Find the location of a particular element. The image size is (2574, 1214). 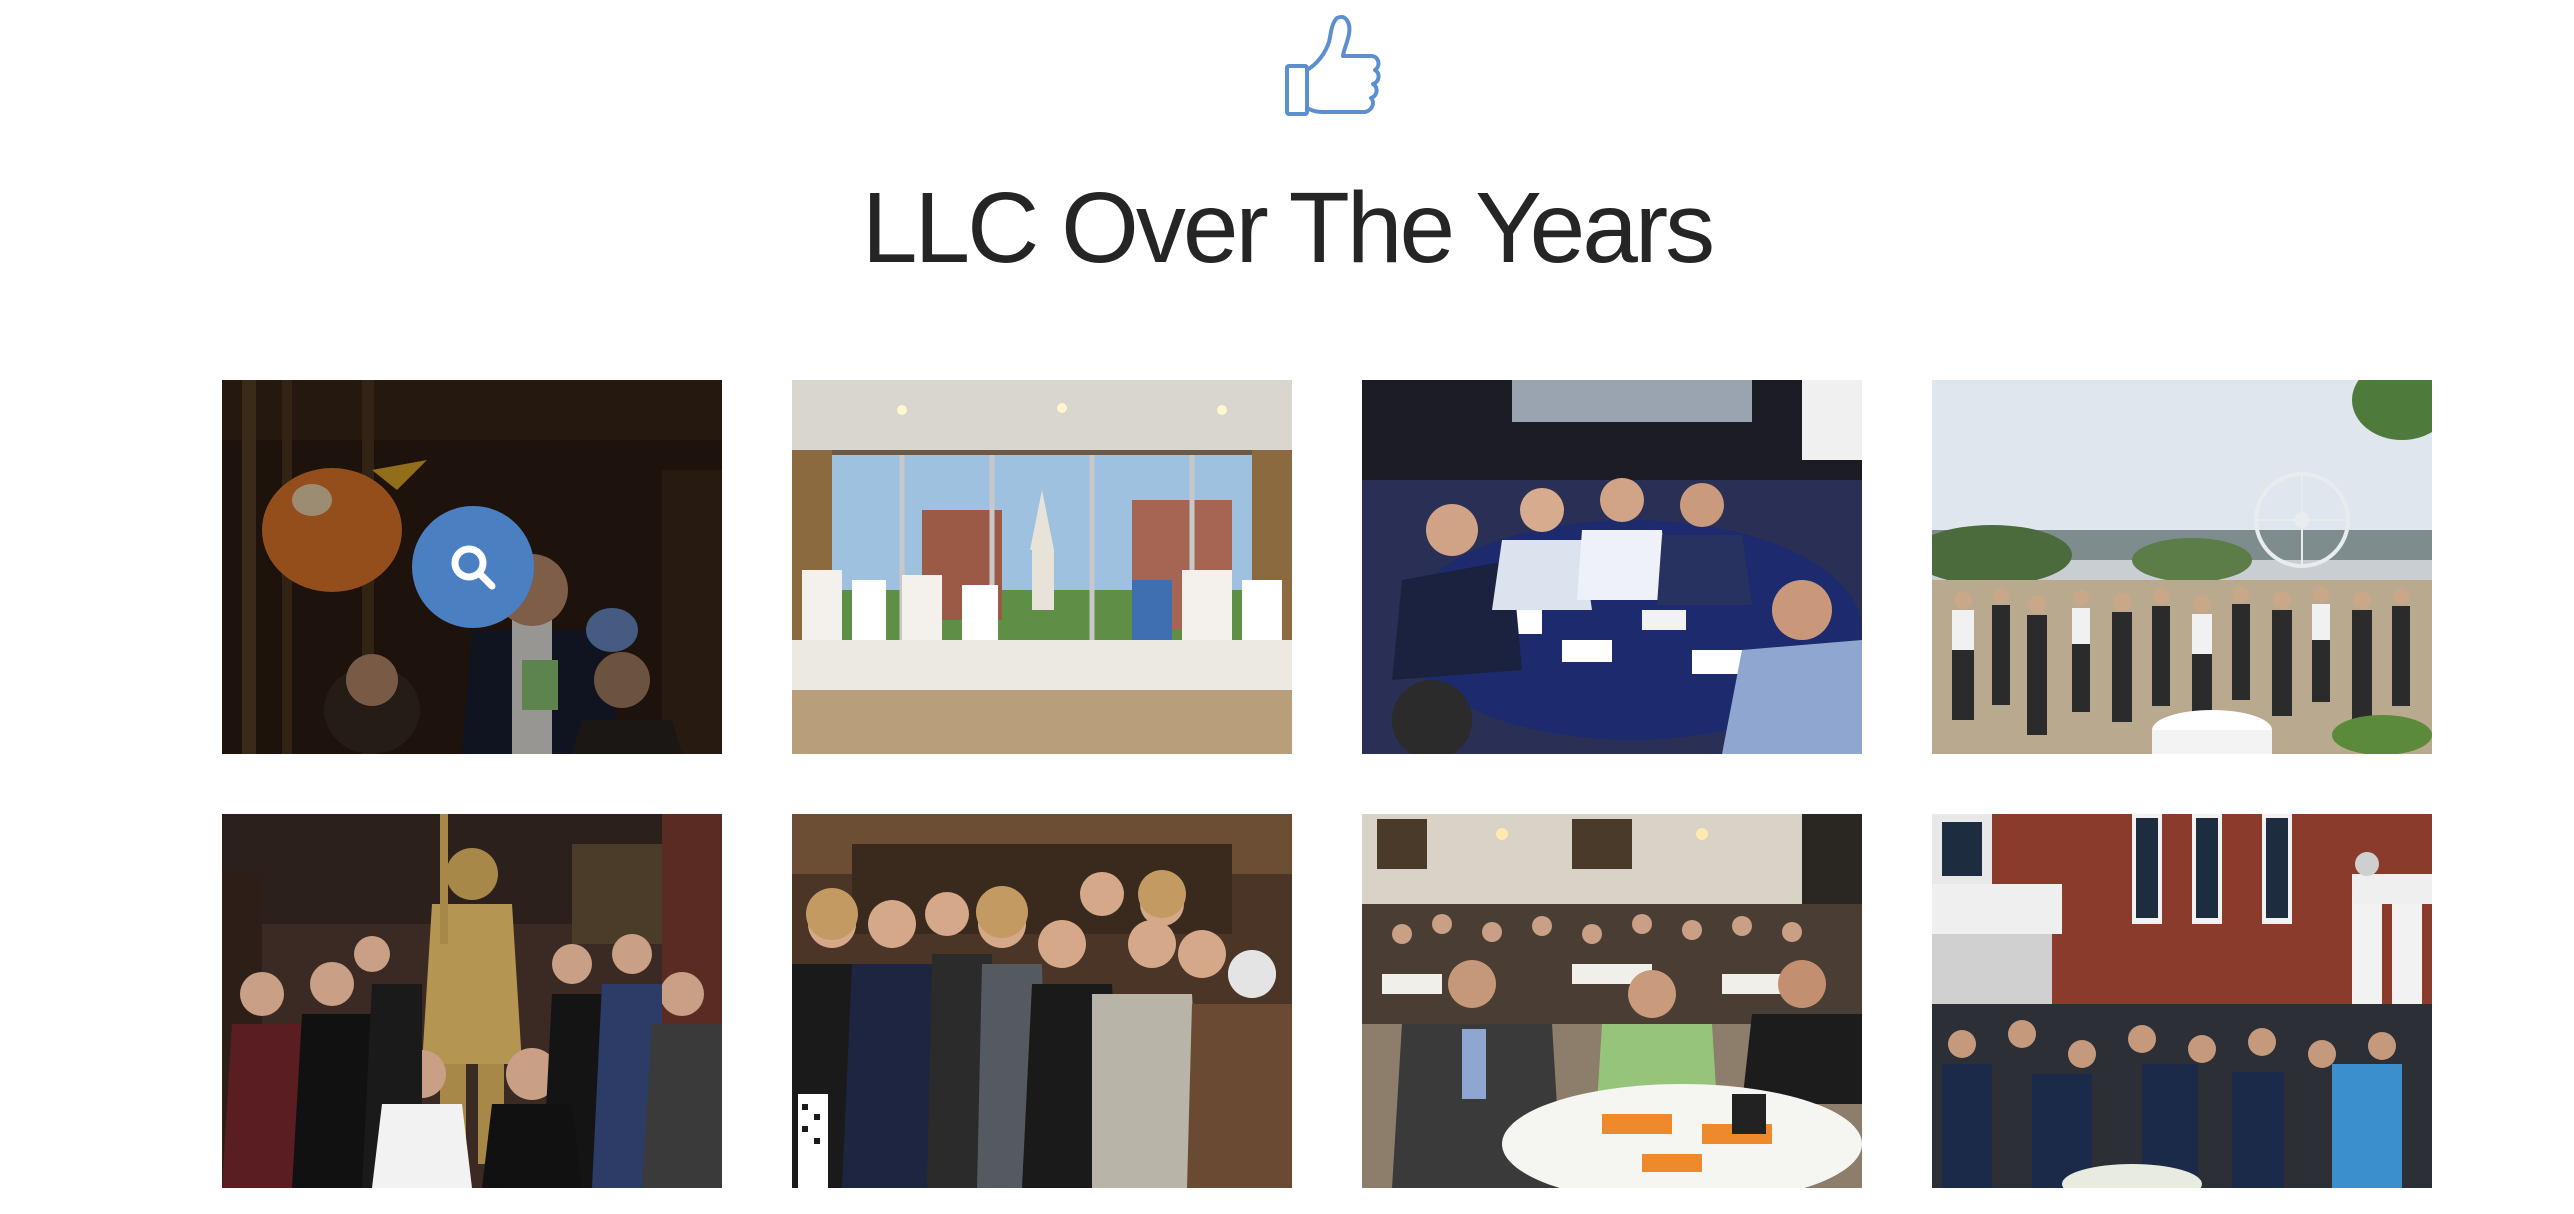

waterfront-reception-photo is located at coordinates (2182, 567).